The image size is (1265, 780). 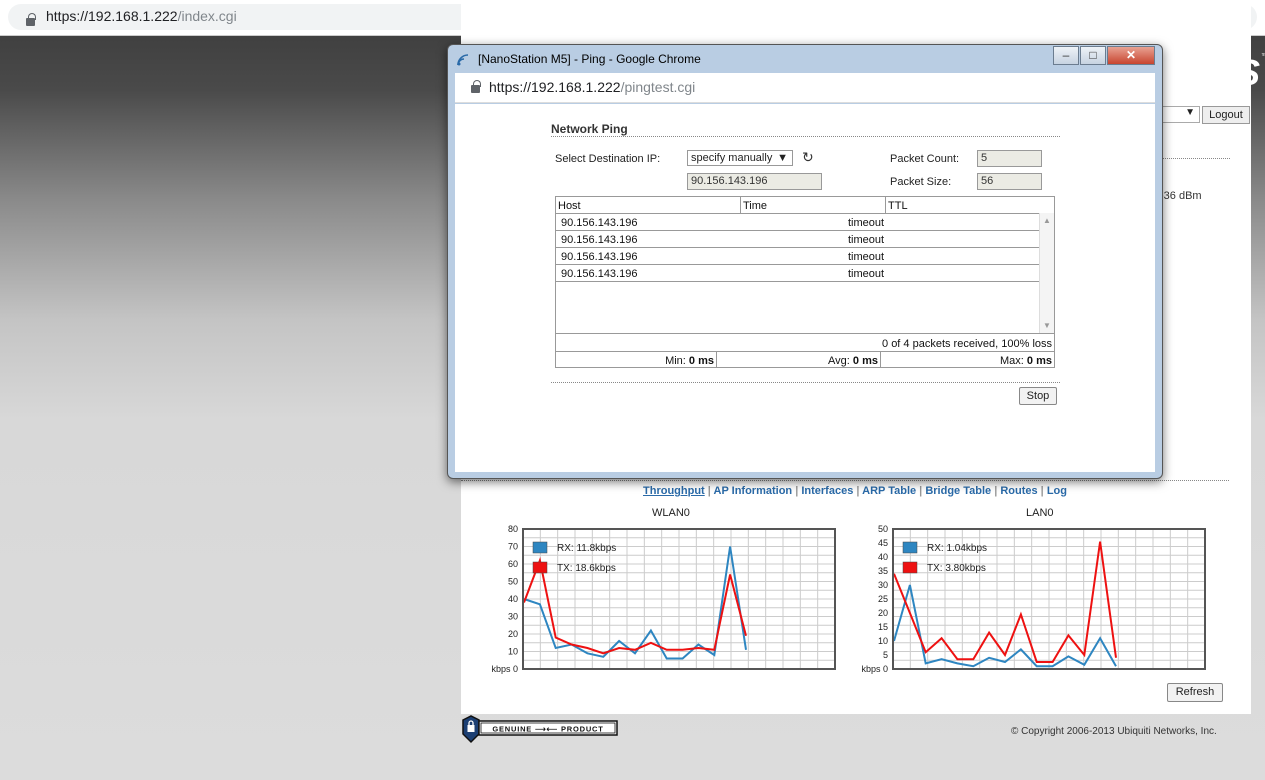 I want to click on tab-interfaces: Interfaces, so click(x=827, y=491).